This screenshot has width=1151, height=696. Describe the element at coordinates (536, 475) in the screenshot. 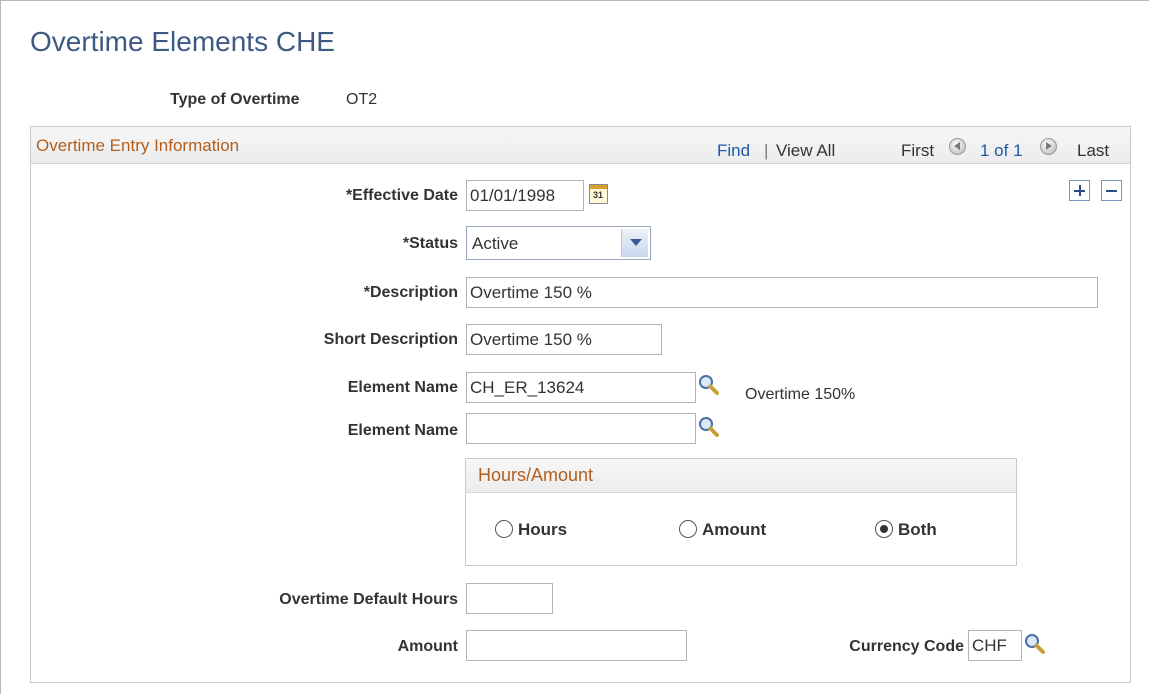

I see `hours-amount-title: Hours/Amount` at that location.